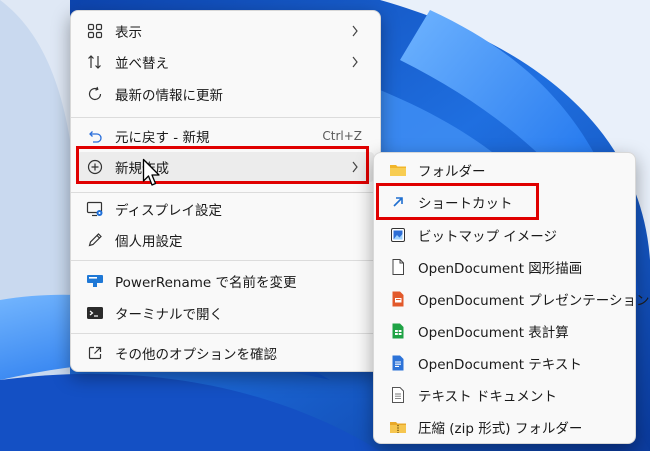  What do you see at coordinates (206, 283) in the screenshot?
I see `menu-item-label: PowerRename で名前を変更` at bounding box center [206, 283].